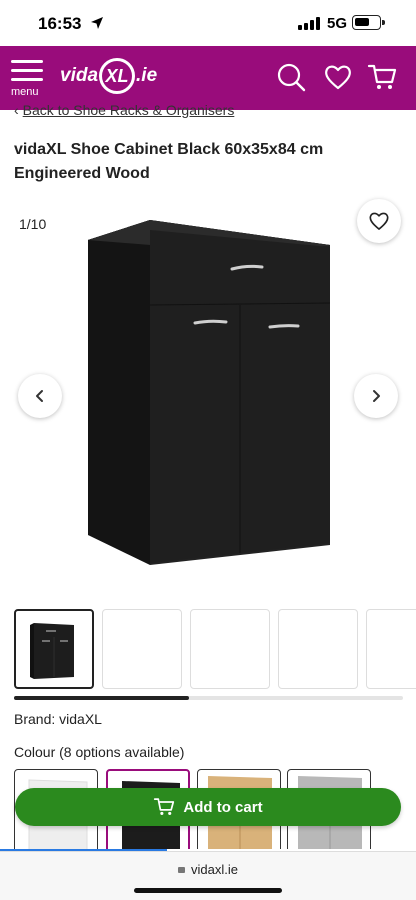  I want to click on network-label: 5G, so click(337, 23).